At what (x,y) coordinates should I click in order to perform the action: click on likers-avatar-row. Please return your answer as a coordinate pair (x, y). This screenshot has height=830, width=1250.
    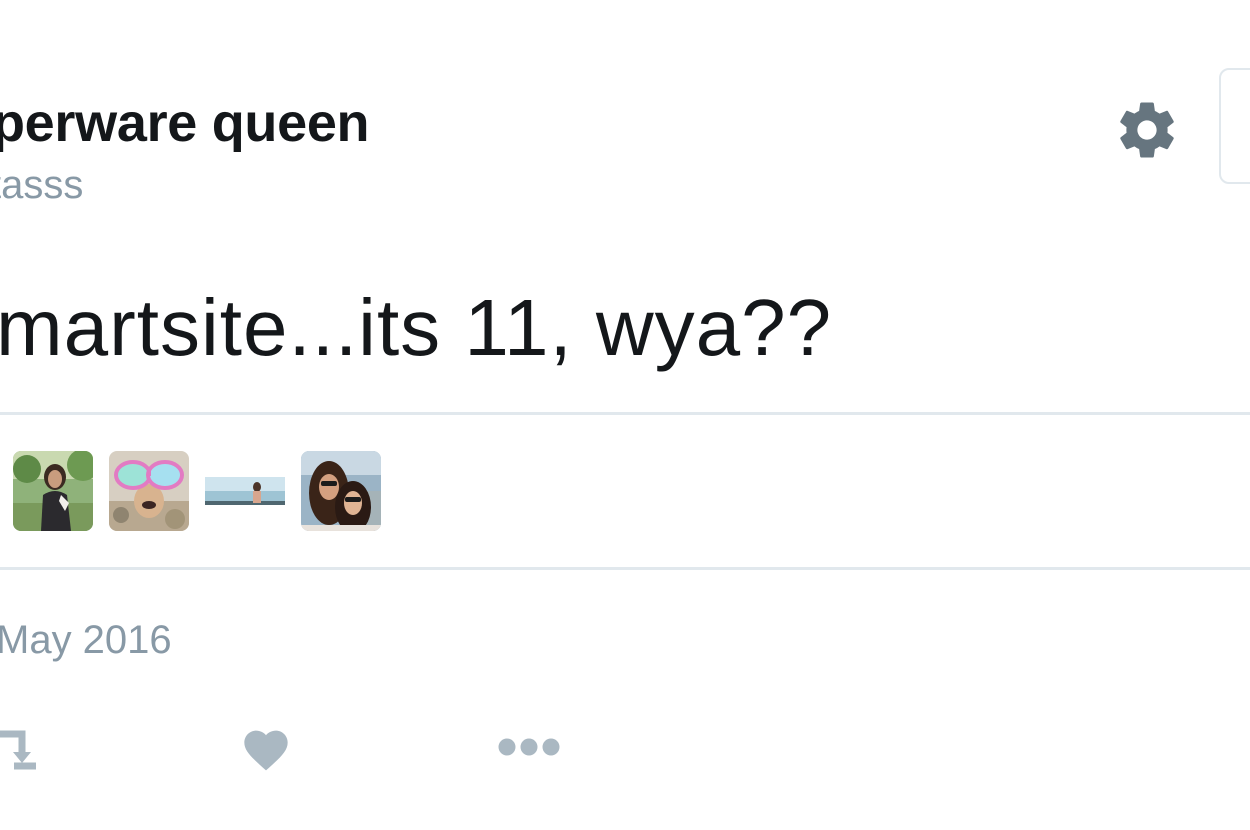
    Looking at the image, I should click on (197, 491).